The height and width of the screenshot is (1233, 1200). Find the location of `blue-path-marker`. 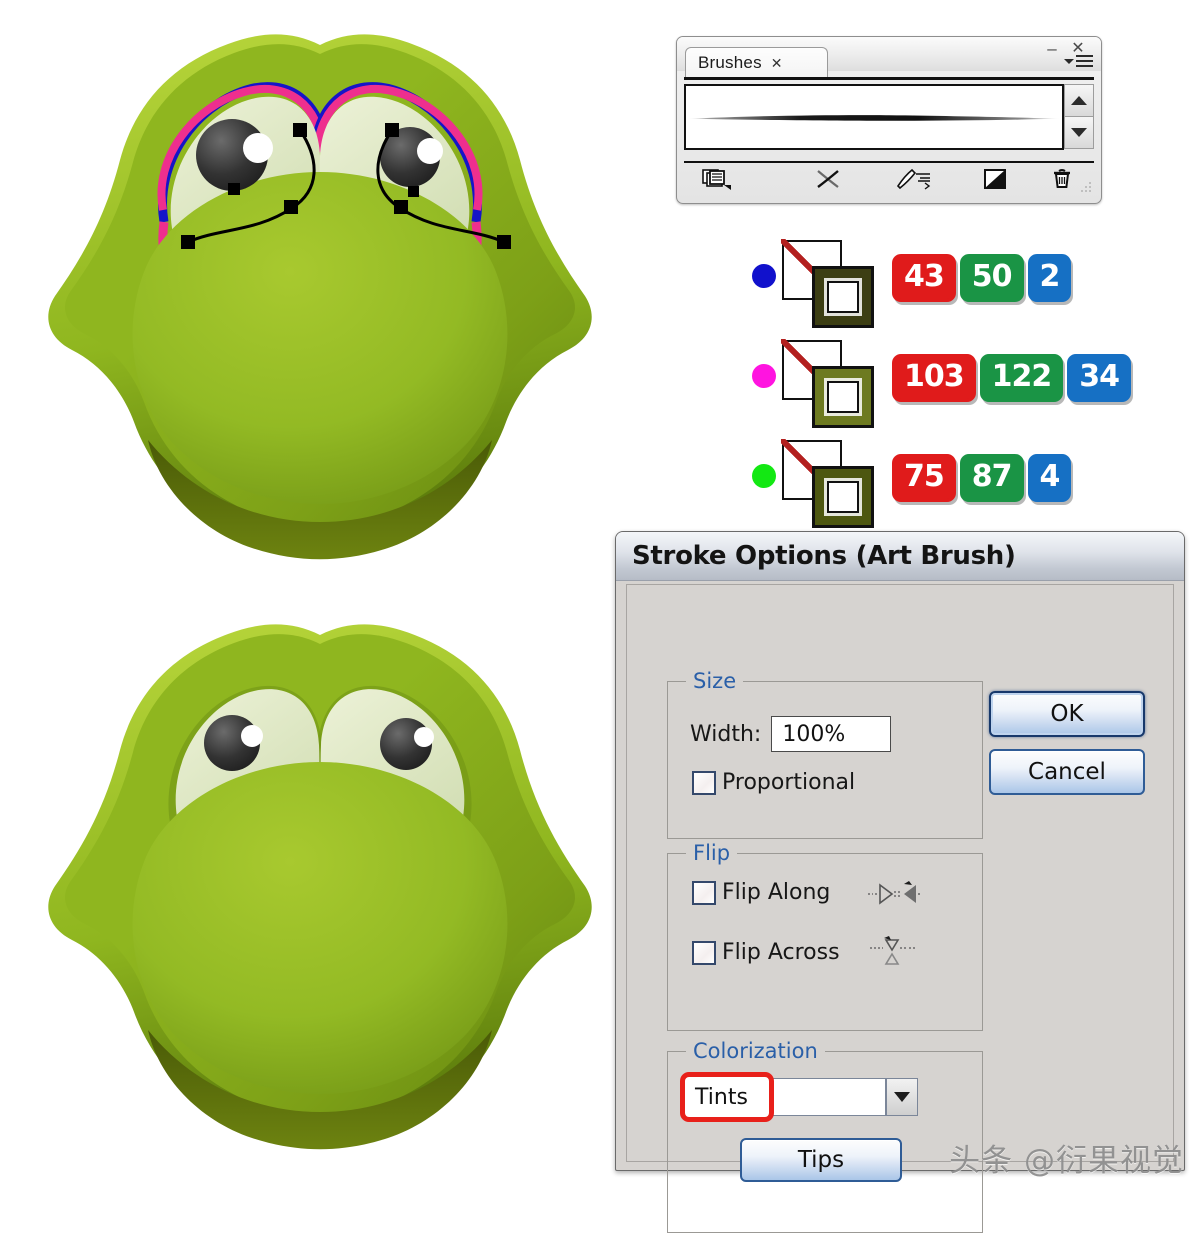

blue-path-marker is located at coordinates (764, 276).